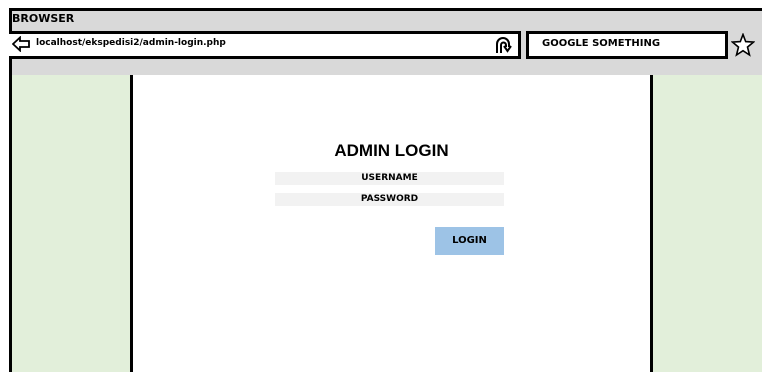 The width and height of the screenshot is (762, 372). What do you see at coordinates (743, 45) in the screenshot?
I see `star-icon` at bounding box center [743, 45].